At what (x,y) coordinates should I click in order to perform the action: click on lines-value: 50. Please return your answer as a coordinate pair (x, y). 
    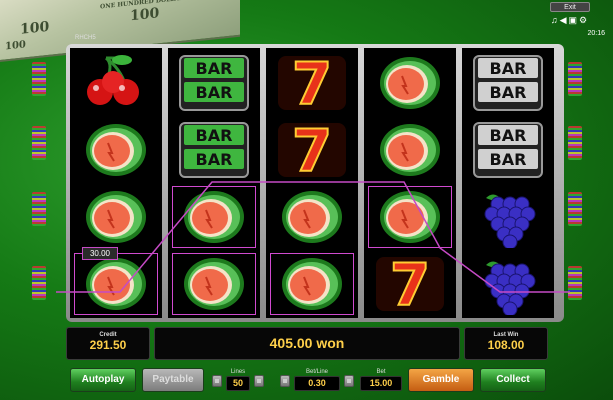
    Looking at the image, I should click on (238, 383).